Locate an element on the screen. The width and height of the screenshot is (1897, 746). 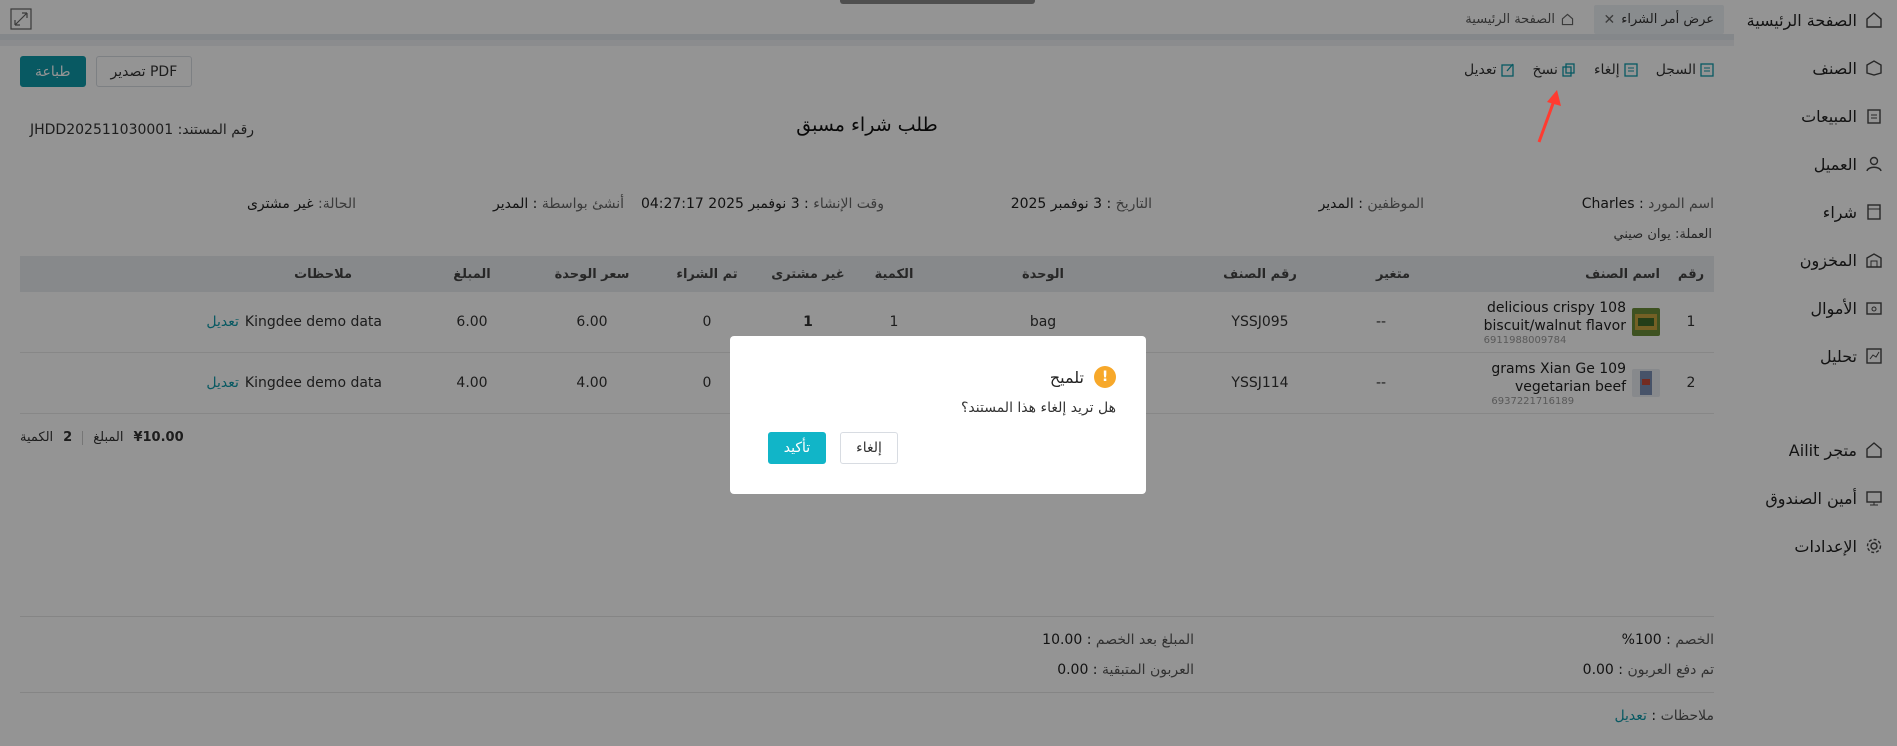
dialog-title: تلميح is located at coordinates (1066, 377).